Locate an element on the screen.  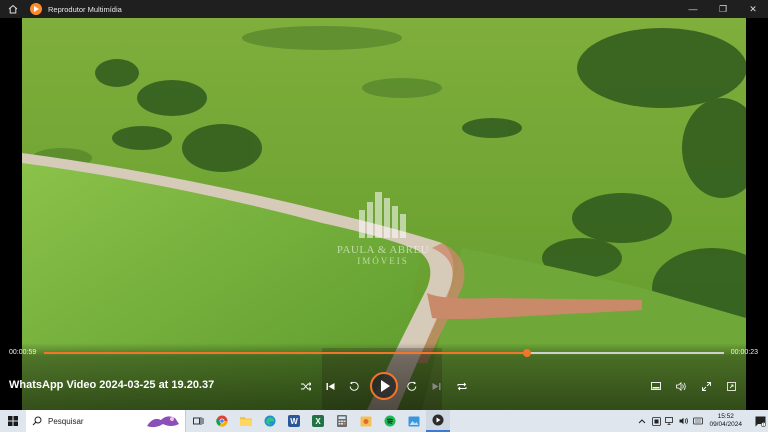
miniplayer-icon is located at coordinates (656, 386).